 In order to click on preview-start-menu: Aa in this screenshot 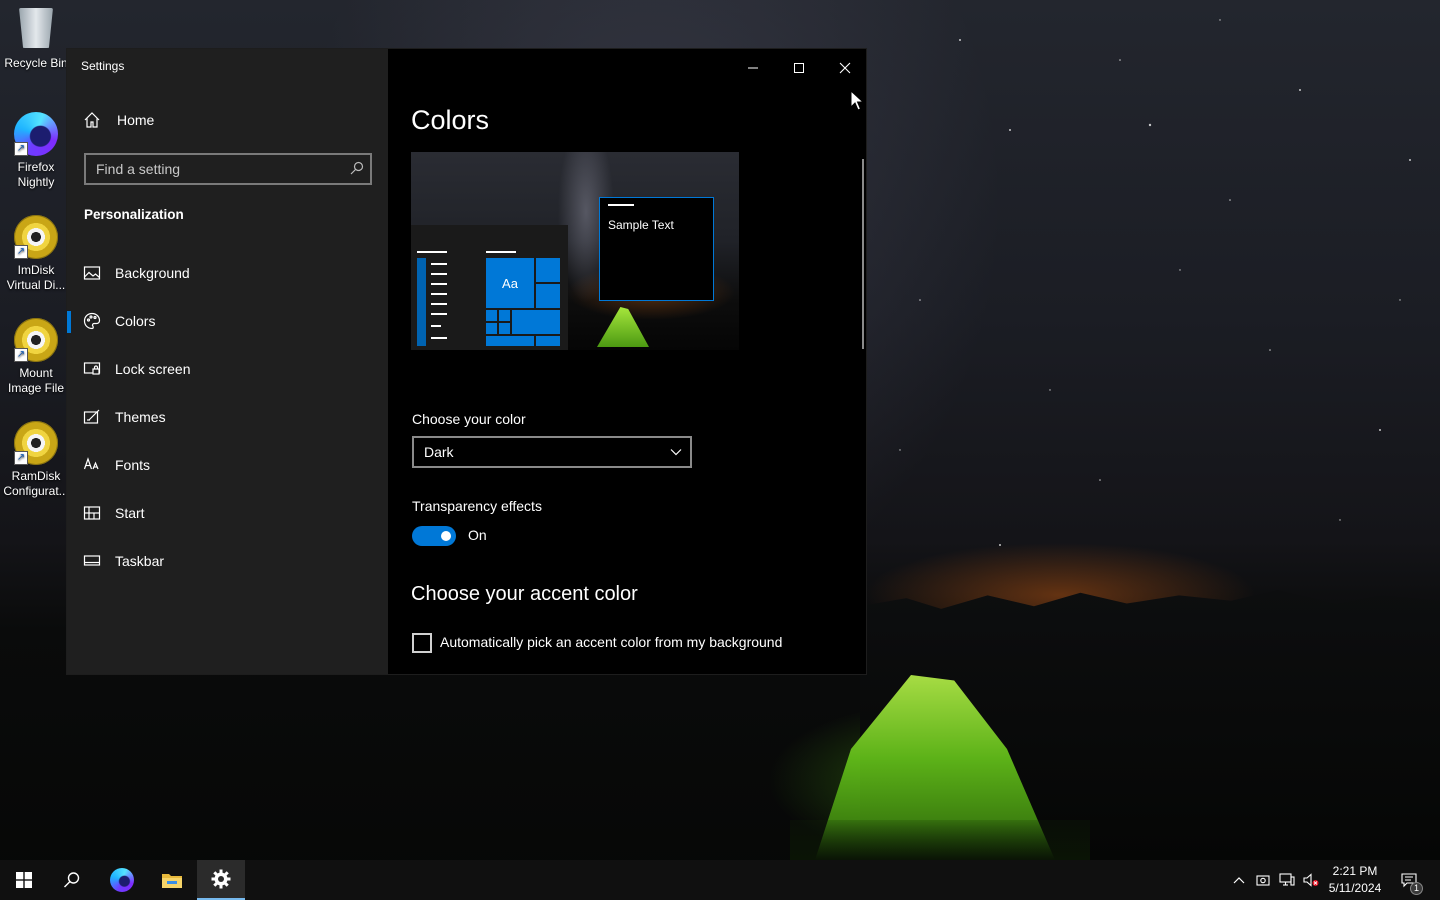, I will do `click(489, 287)`.